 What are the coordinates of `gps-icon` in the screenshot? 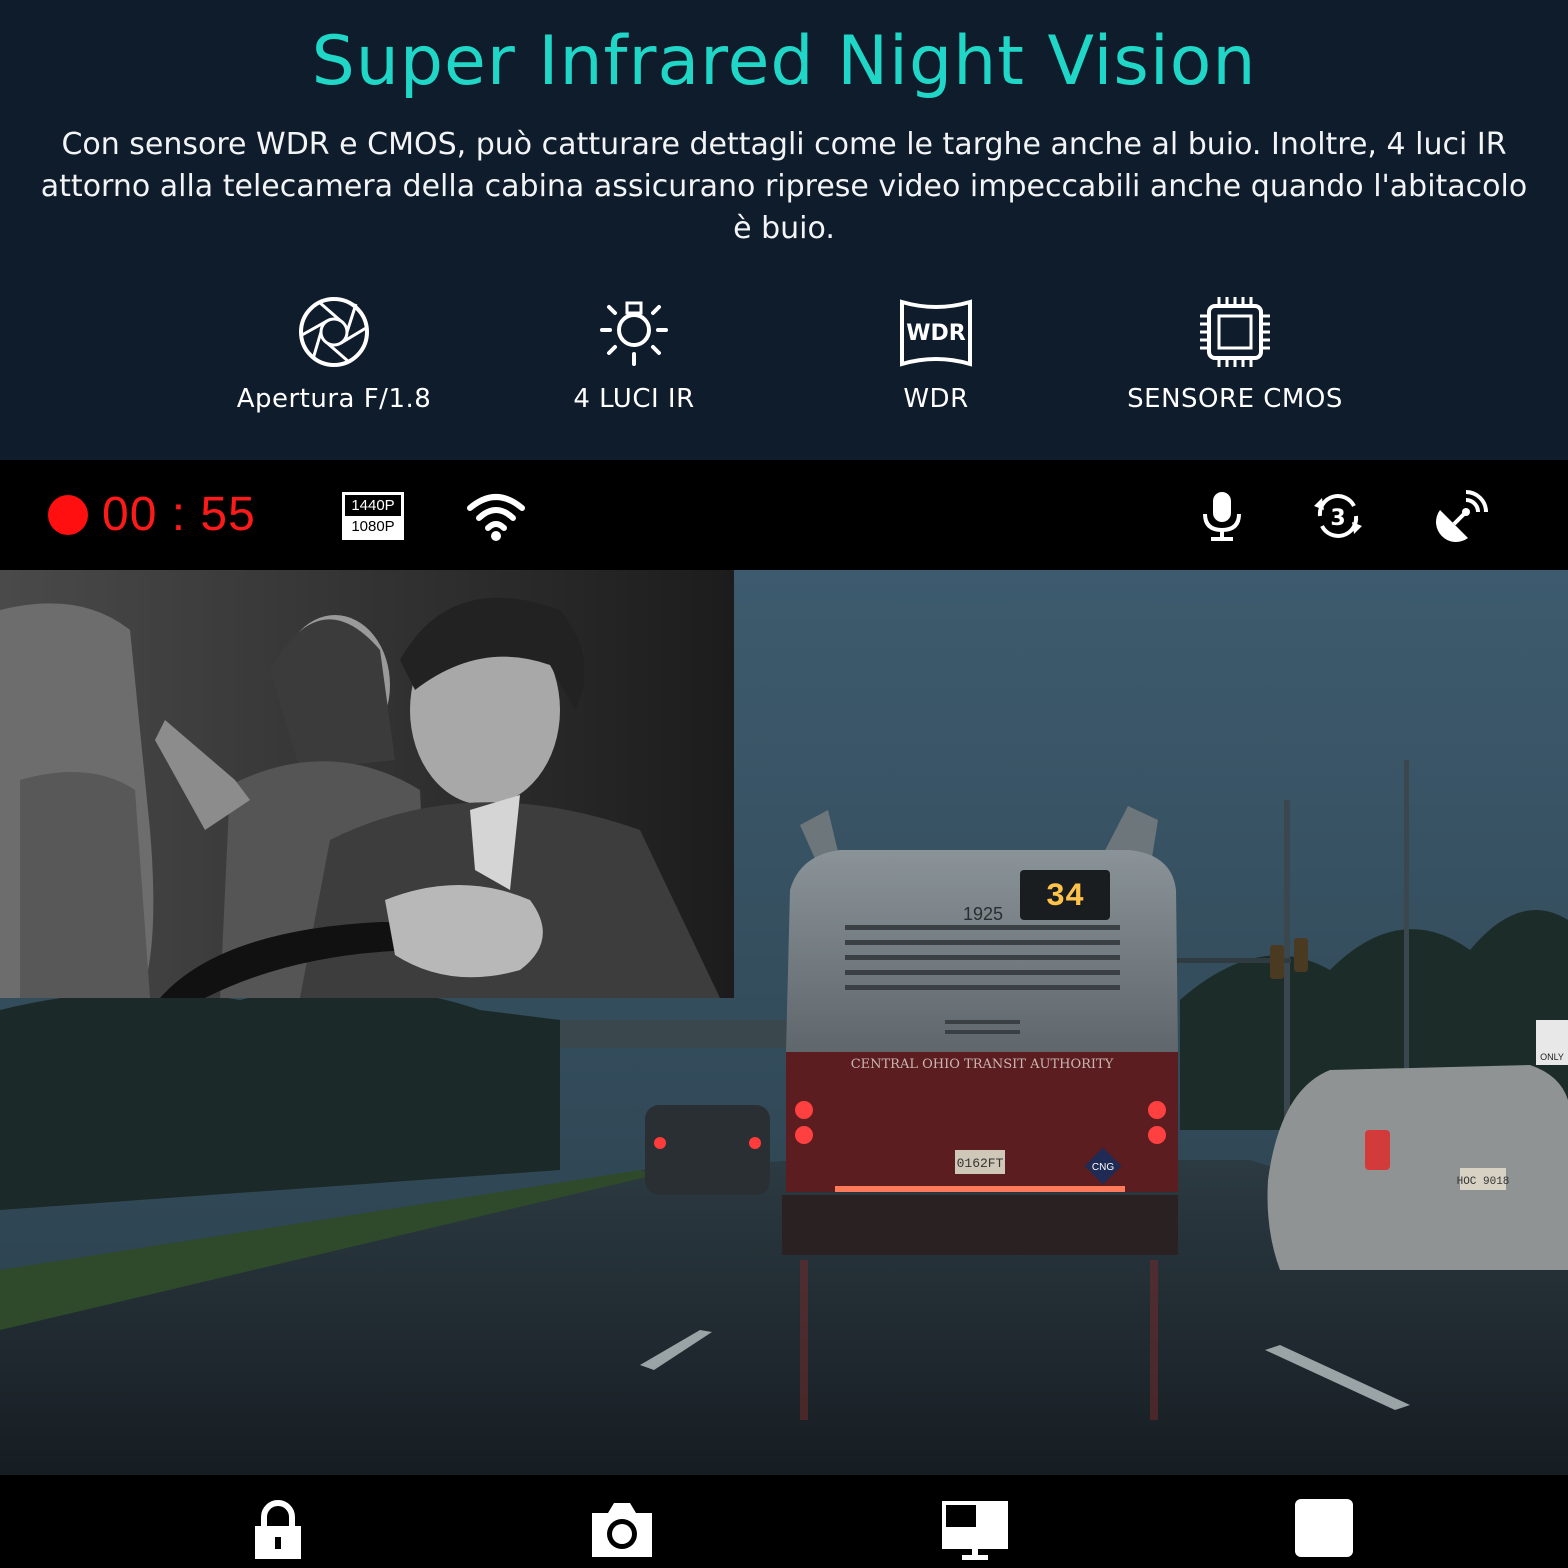 It's located at (1460, 516).